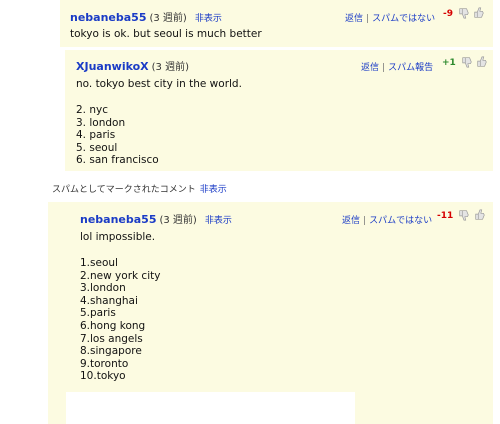 The image size is (500, 424). I want to click on comment-1-score: -9, so click(448, 14).